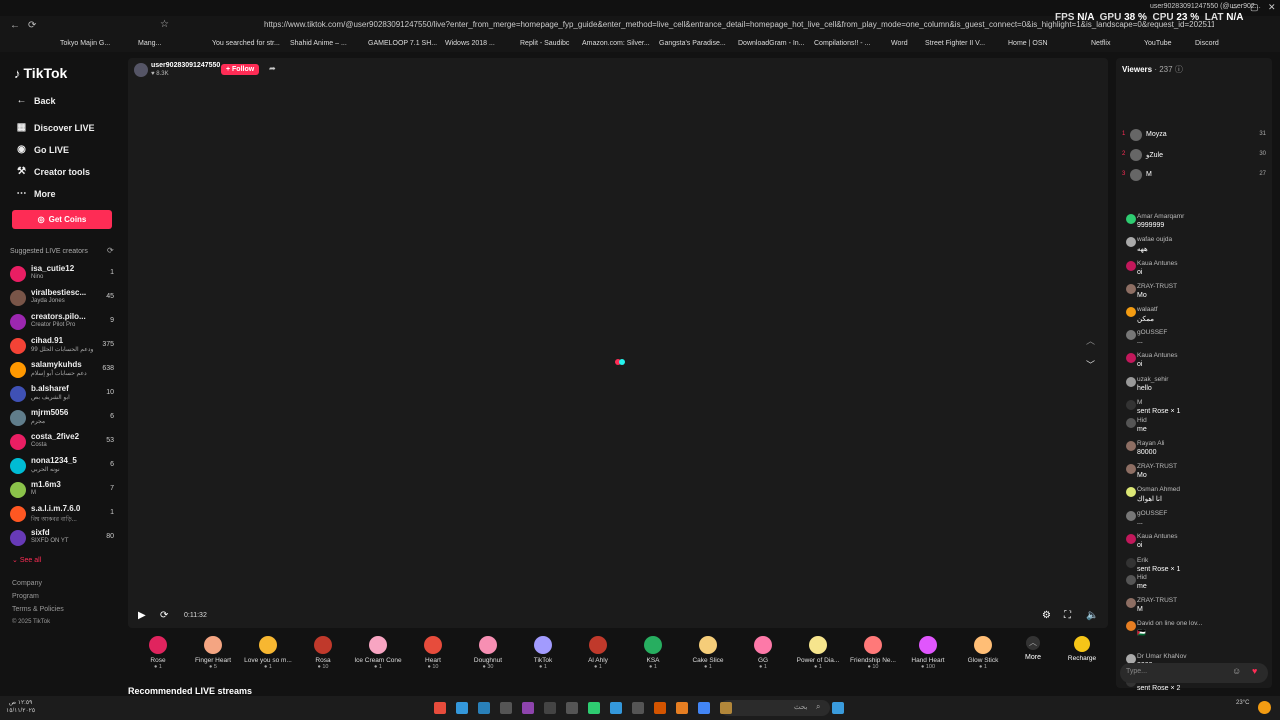  Describe the element at coordinates (62, 491) in the screenshot. I see `suggested-creator: m1.6m3 M 7` at that location.